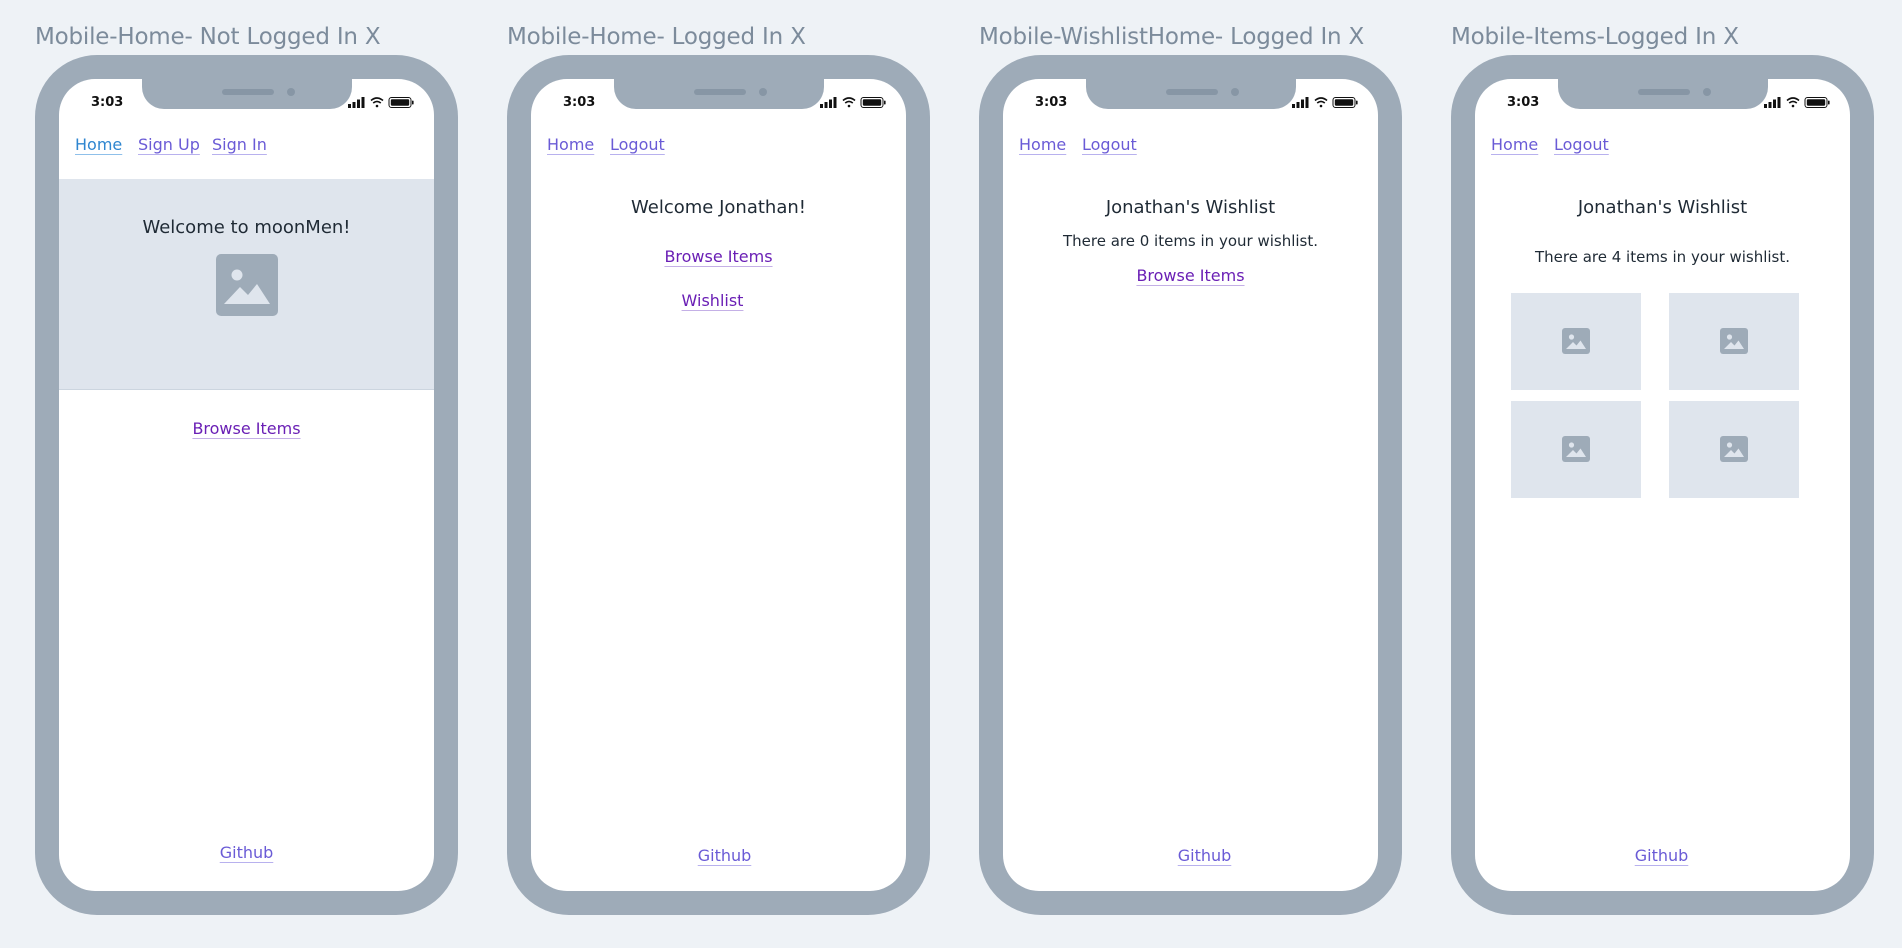 This screenshot has width=1902, height=948. I want to click on frame-title-wishlist-home: Mobile-WishlistHome- Logged In X, so click(1172, 37).